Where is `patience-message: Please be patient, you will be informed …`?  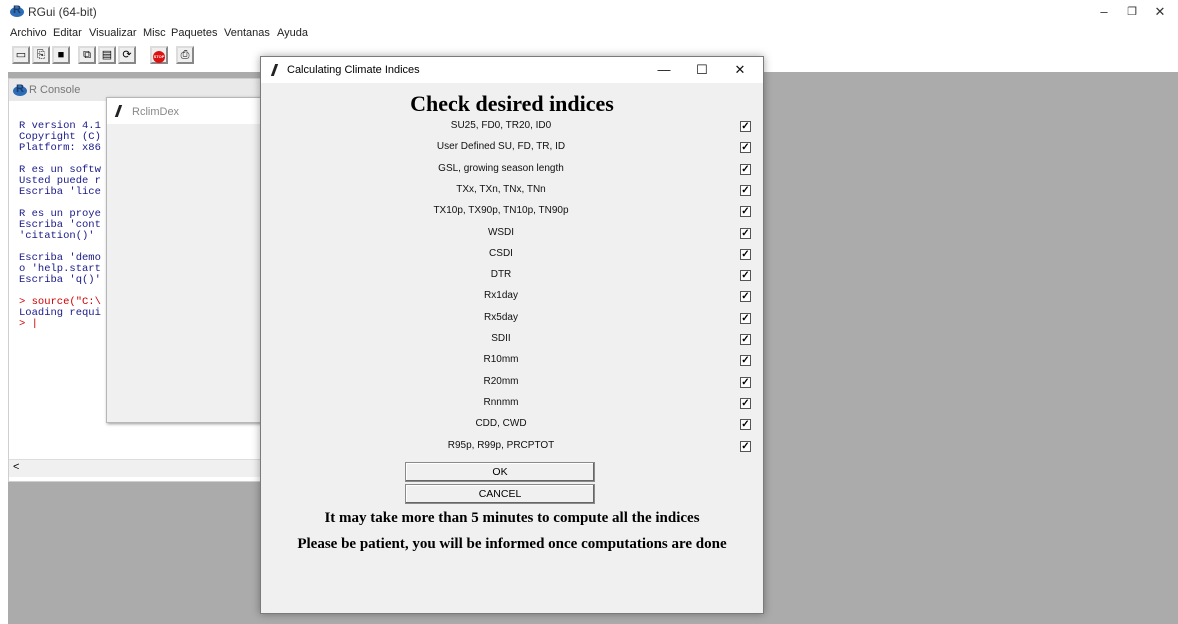 patience-message: Please be patient, you will be informed … is located at coordinates (512, 544).